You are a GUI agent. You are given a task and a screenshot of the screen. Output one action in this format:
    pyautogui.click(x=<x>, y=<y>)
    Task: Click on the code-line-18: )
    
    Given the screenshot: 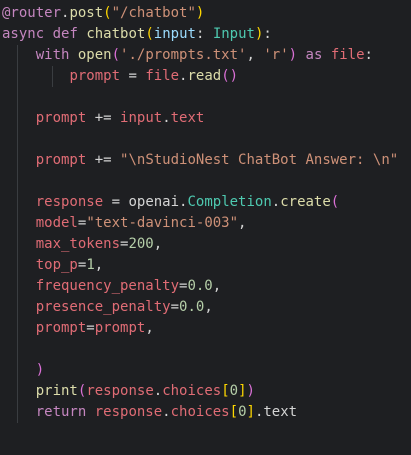 What is the action you would take?
    pyautogui.click(x=205, y=370)
    